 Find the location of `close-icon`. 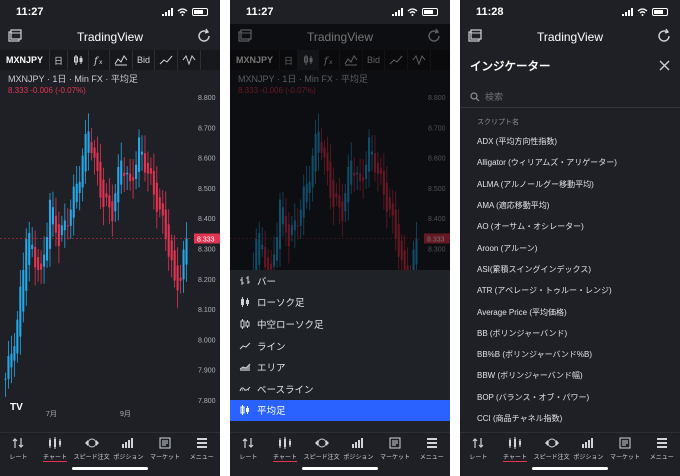

close-icon is located at coordinates (664, 65).